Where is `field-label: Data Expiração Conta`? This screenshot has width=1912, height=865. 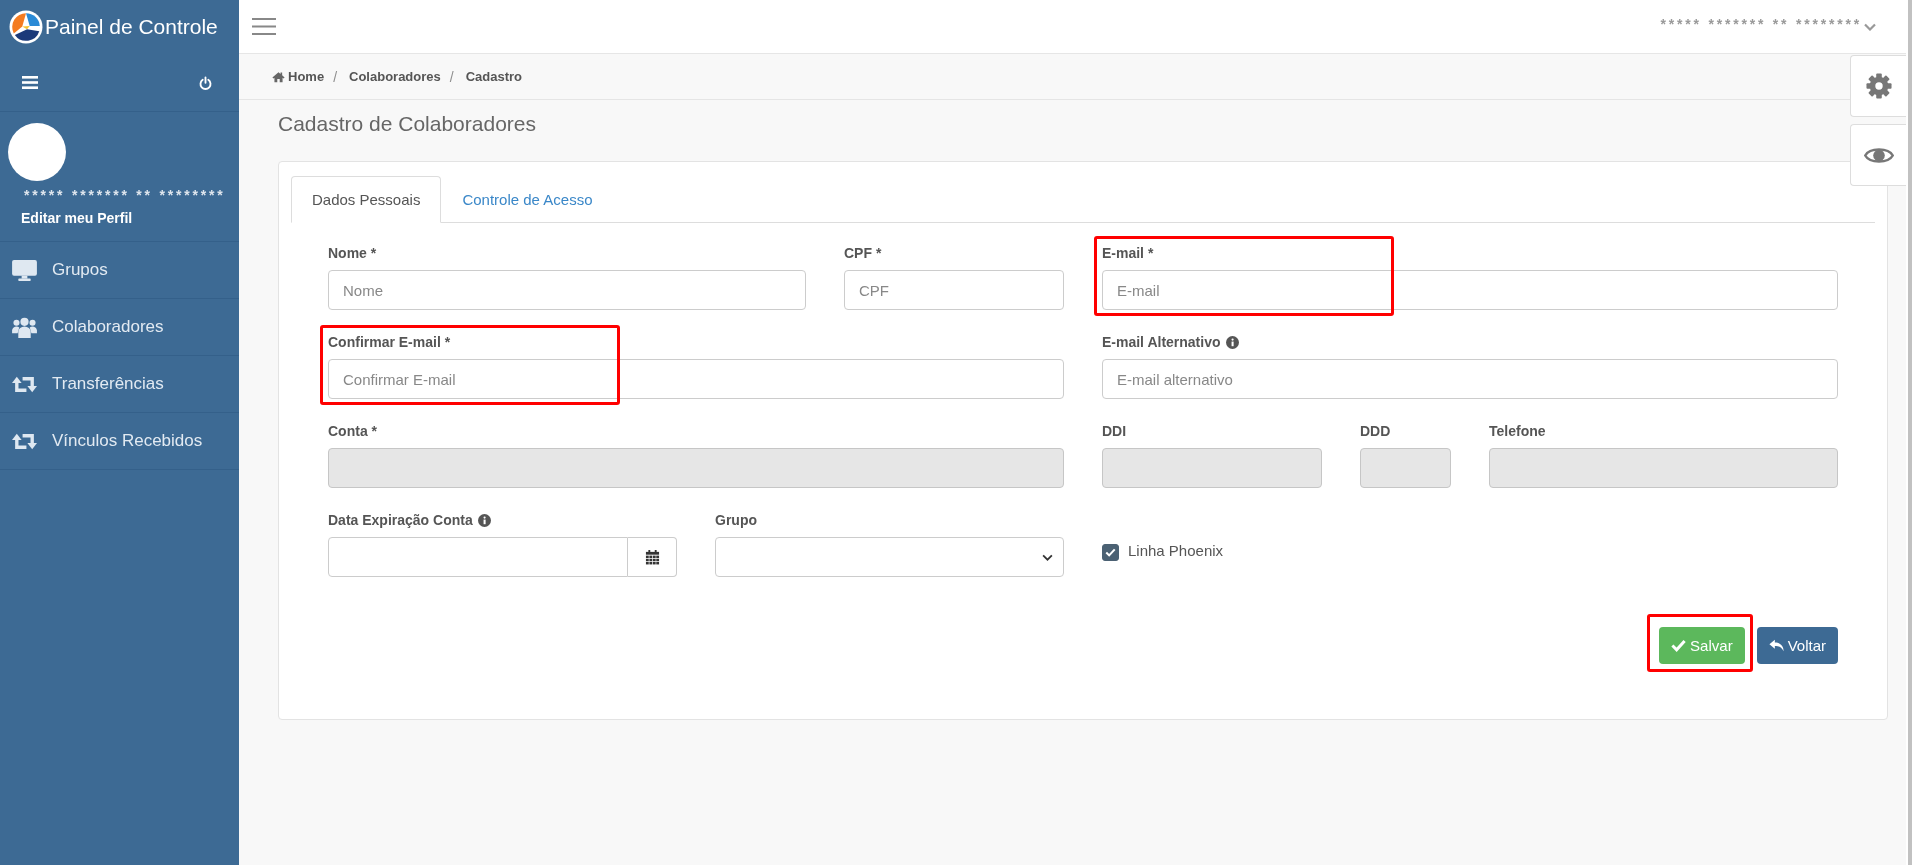
field-label: Data Expiração Conta is located at coordinates (400, 520).